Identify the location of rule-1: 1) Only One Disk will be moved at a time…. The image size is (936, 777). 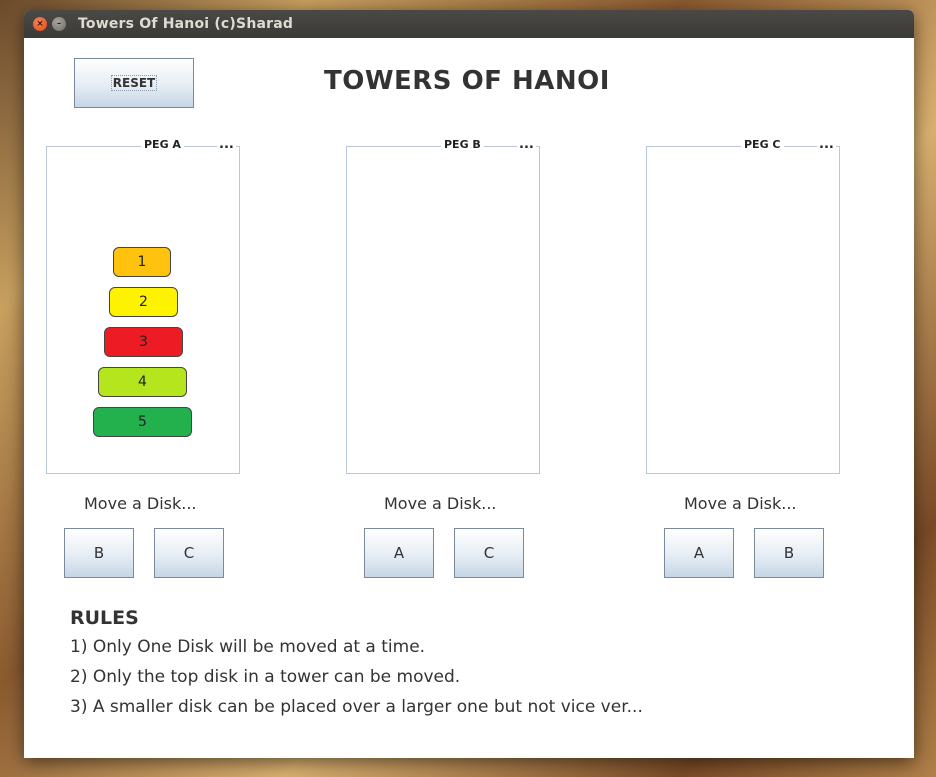
(248, 647).